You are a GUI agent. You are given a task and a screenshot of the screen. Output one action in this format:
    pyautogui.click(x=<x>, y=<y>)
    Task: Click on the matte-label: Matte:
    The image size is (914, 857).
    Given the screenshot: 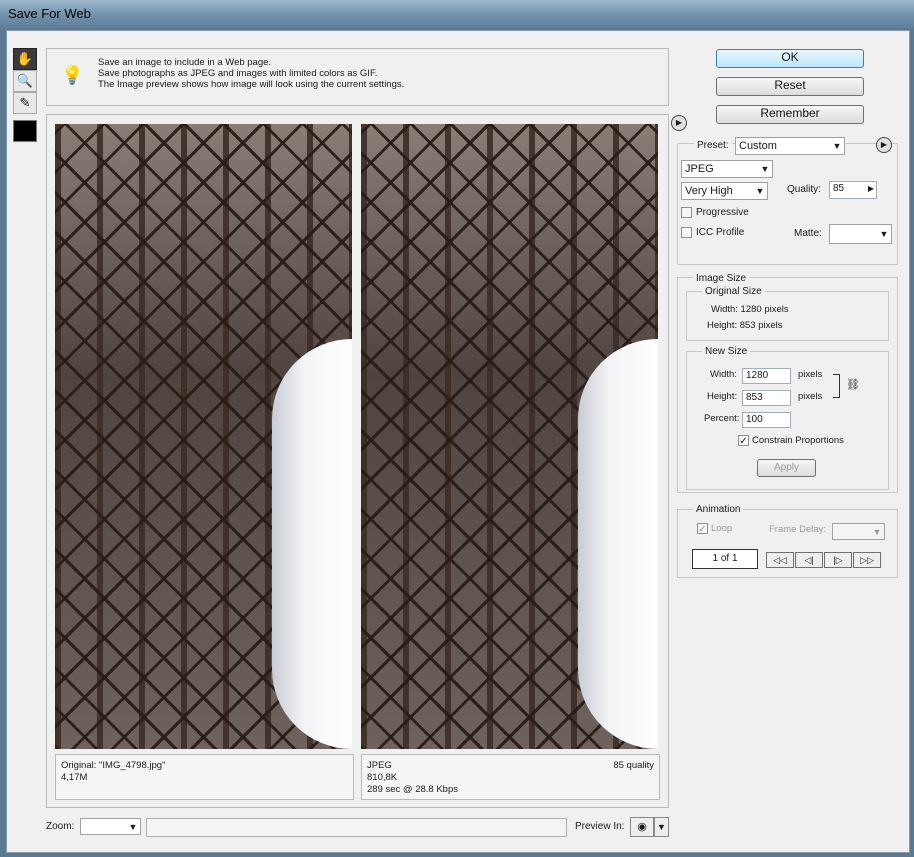 What is the action you would take?
    pyautogui.click(x=808, y=233)
    